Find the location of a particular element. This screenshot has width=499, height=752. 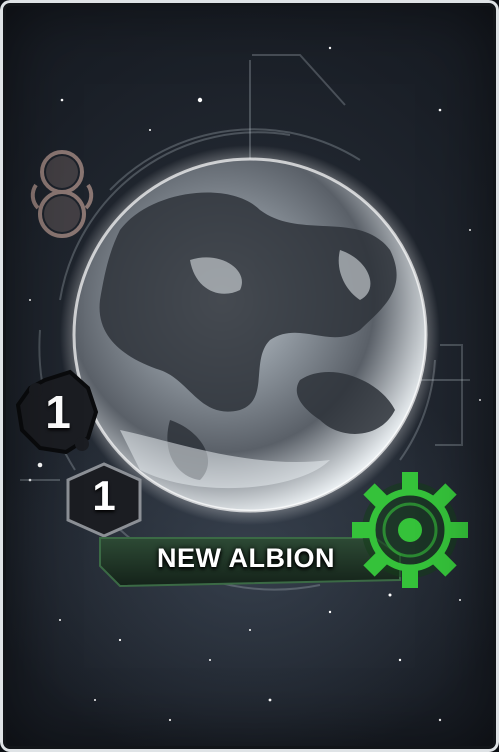

influence-value: 1 is located at coordinates (104, 495).